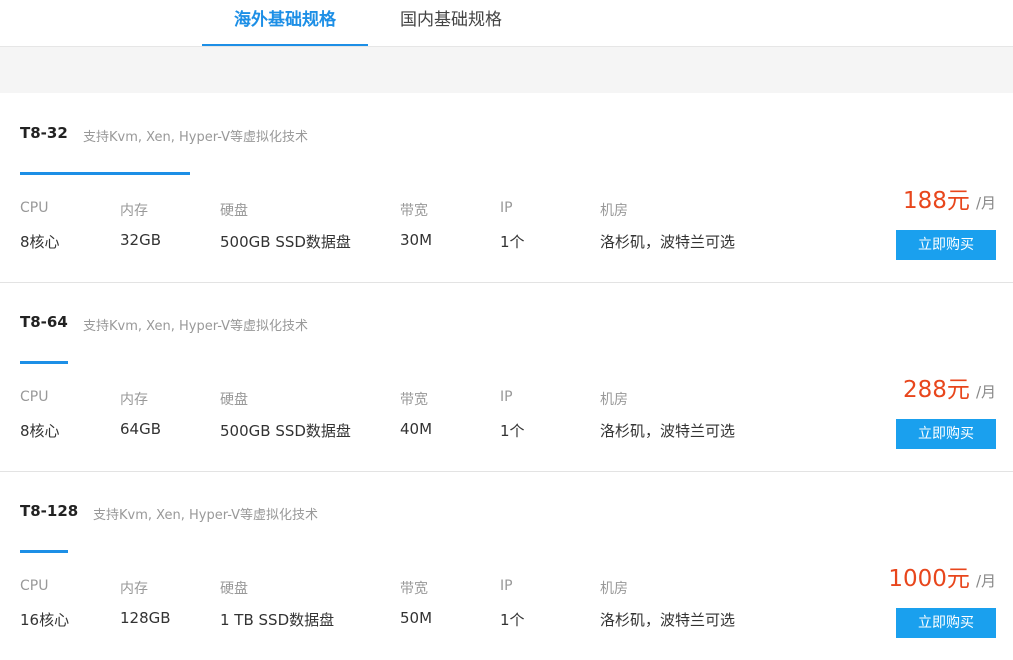 This screenshot has width=1013, height=660. I want to click on section-spacer, so click(506, 70).